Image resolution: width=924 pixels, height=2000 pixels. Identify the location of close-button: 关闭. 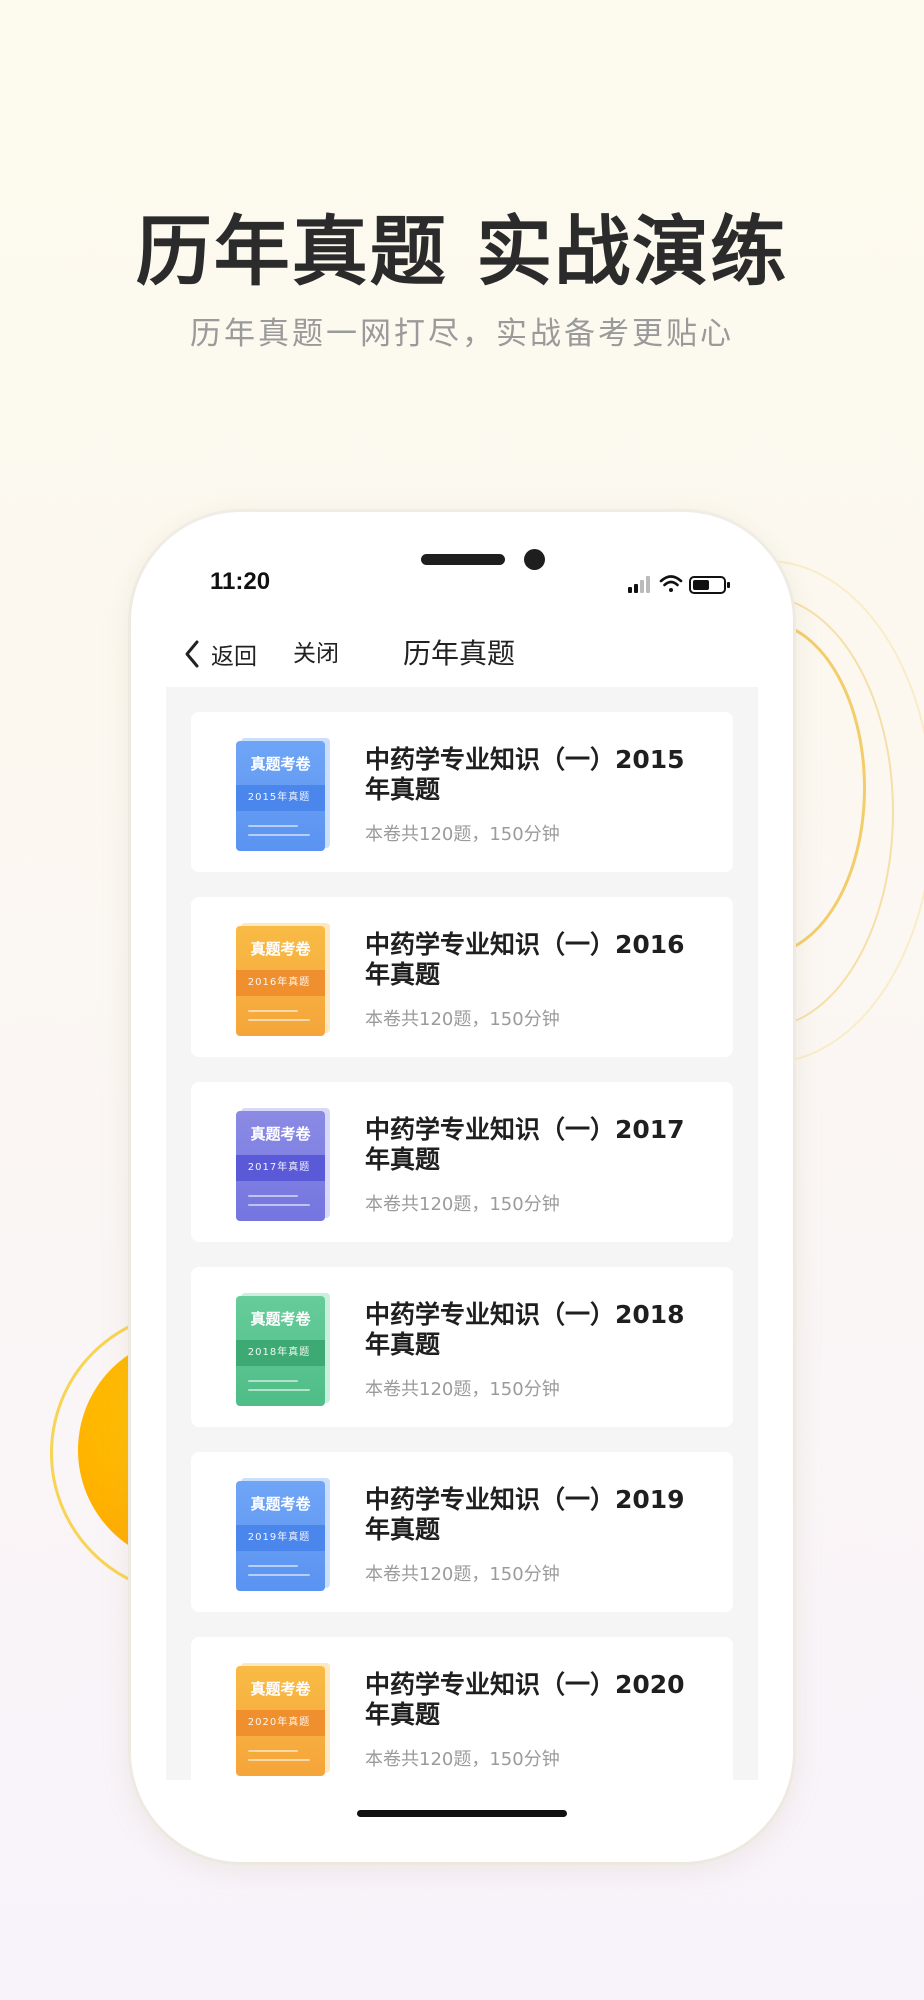
(316, 654).